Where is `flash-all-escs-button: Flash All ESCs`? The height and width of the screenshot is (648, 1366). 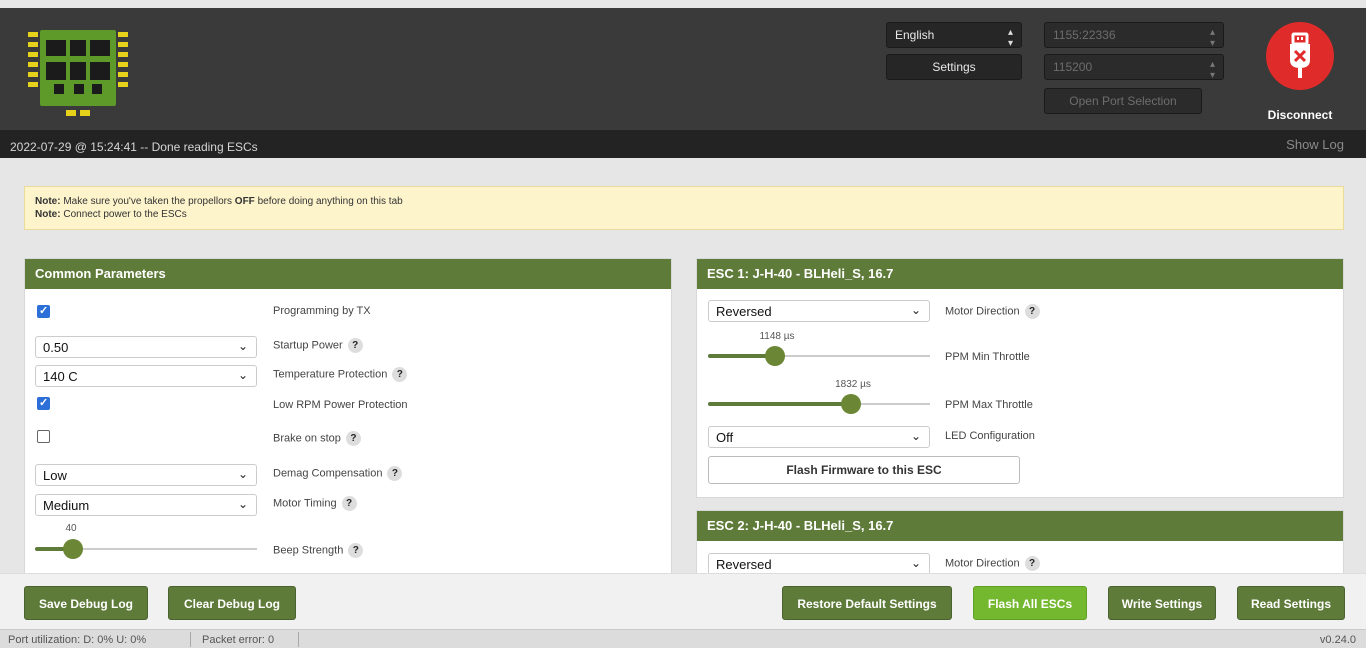 flash-all-escs-button: Flash All ESCs is located at coordinates (1030, 603).